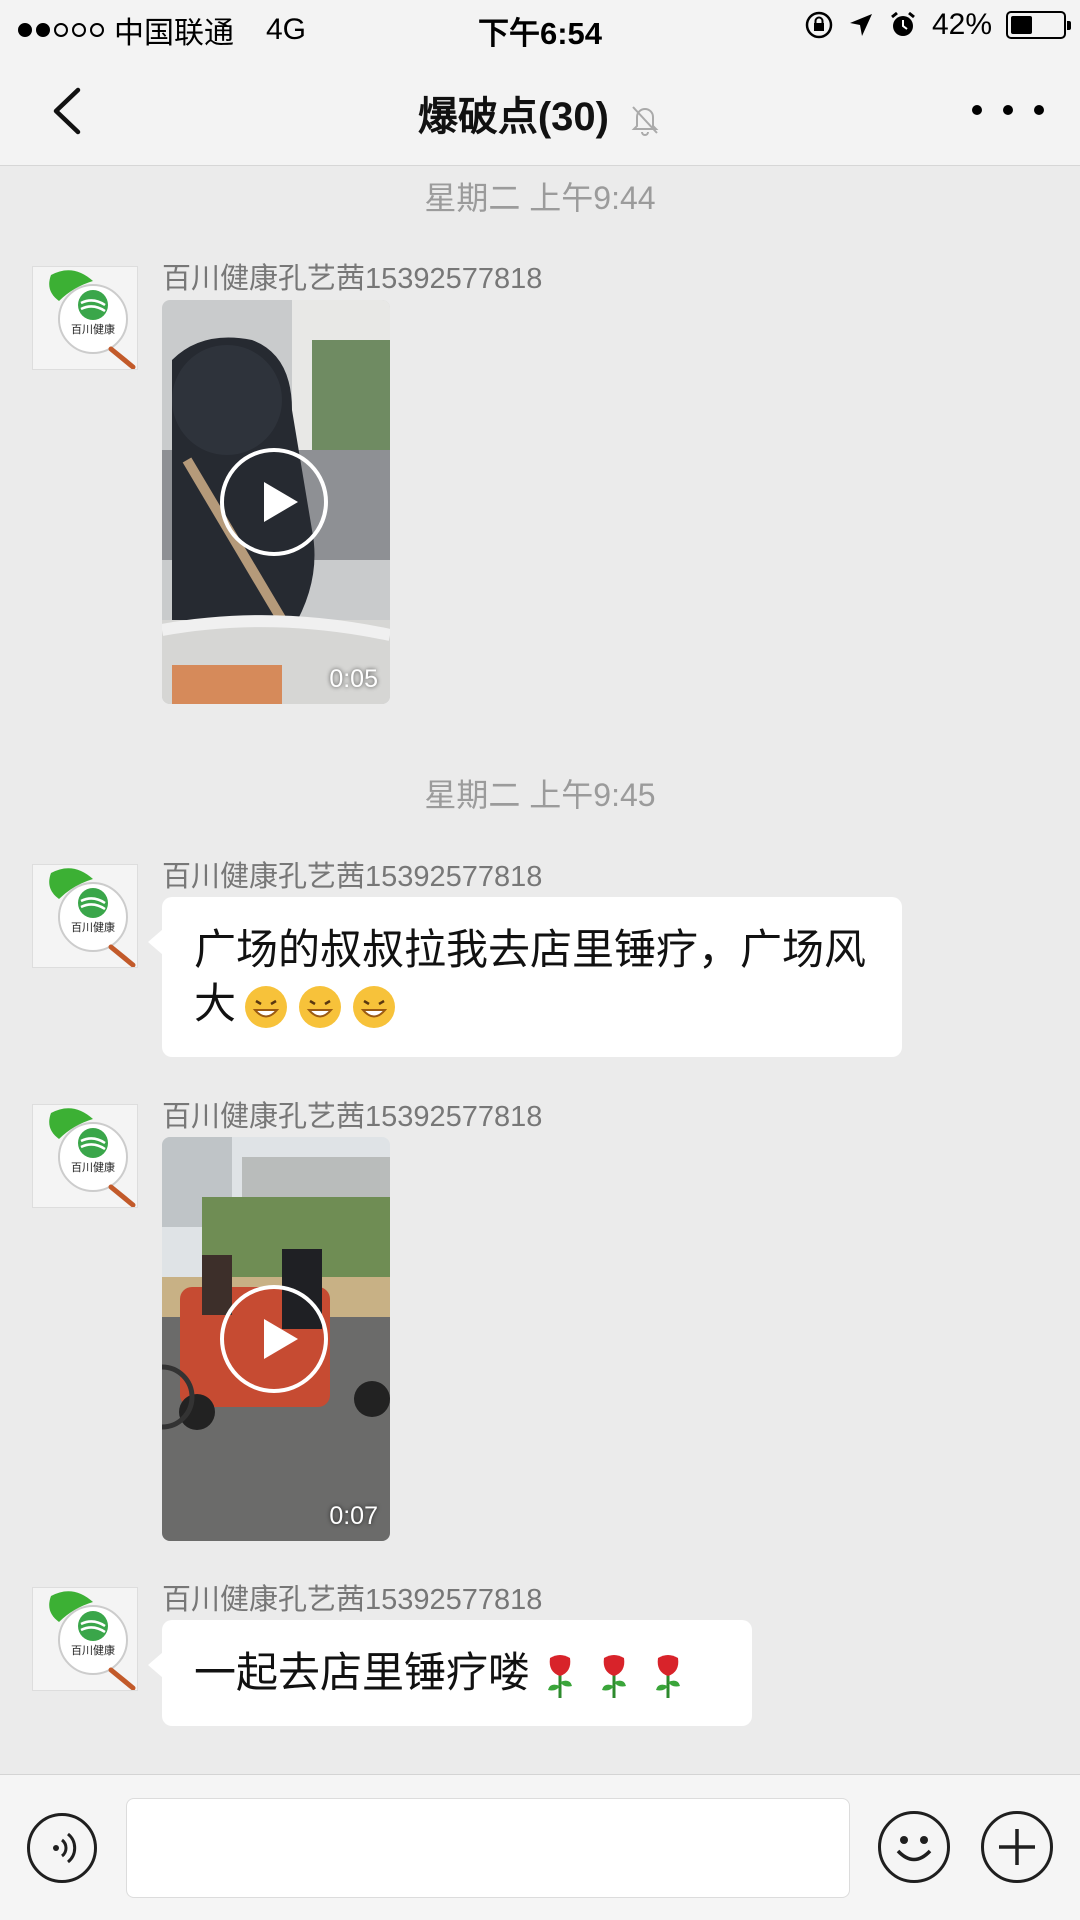 The width and height of the screenshot is (1080, 1920). What do you see at coordinates (819, 25) in the screenshot?
I see `rotation-lock-icon` at bounding box center [819, 25].